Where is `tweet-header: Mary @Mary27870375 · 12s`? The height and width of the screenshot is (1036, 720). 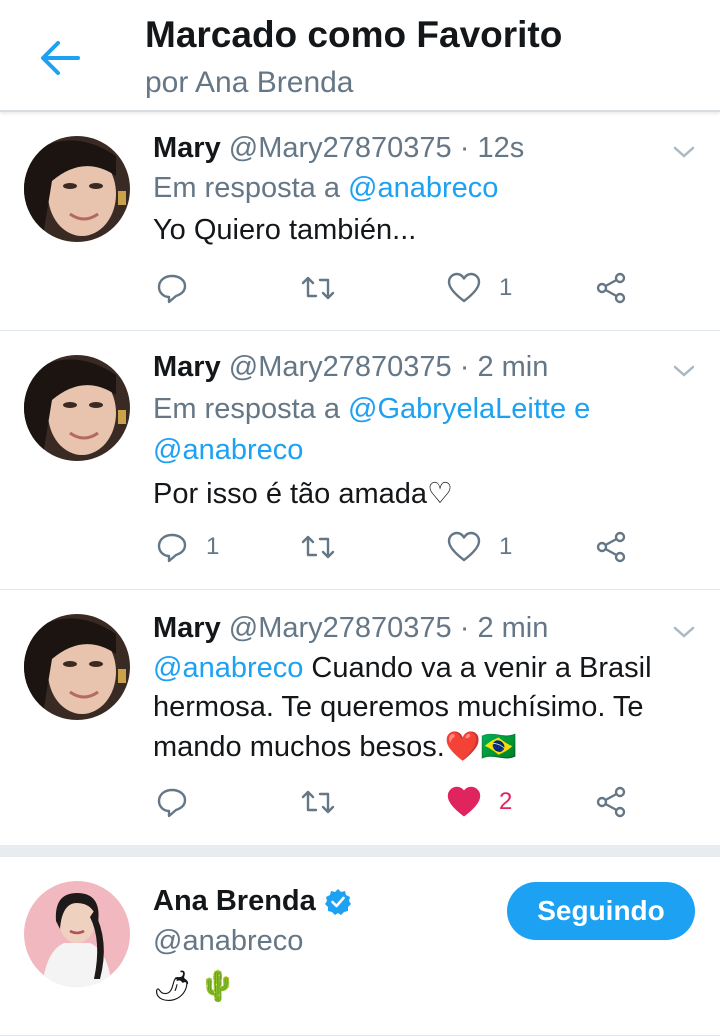 tweet-header: Mary @Mary27870375 · 12s is located at coordinates (338, 148).